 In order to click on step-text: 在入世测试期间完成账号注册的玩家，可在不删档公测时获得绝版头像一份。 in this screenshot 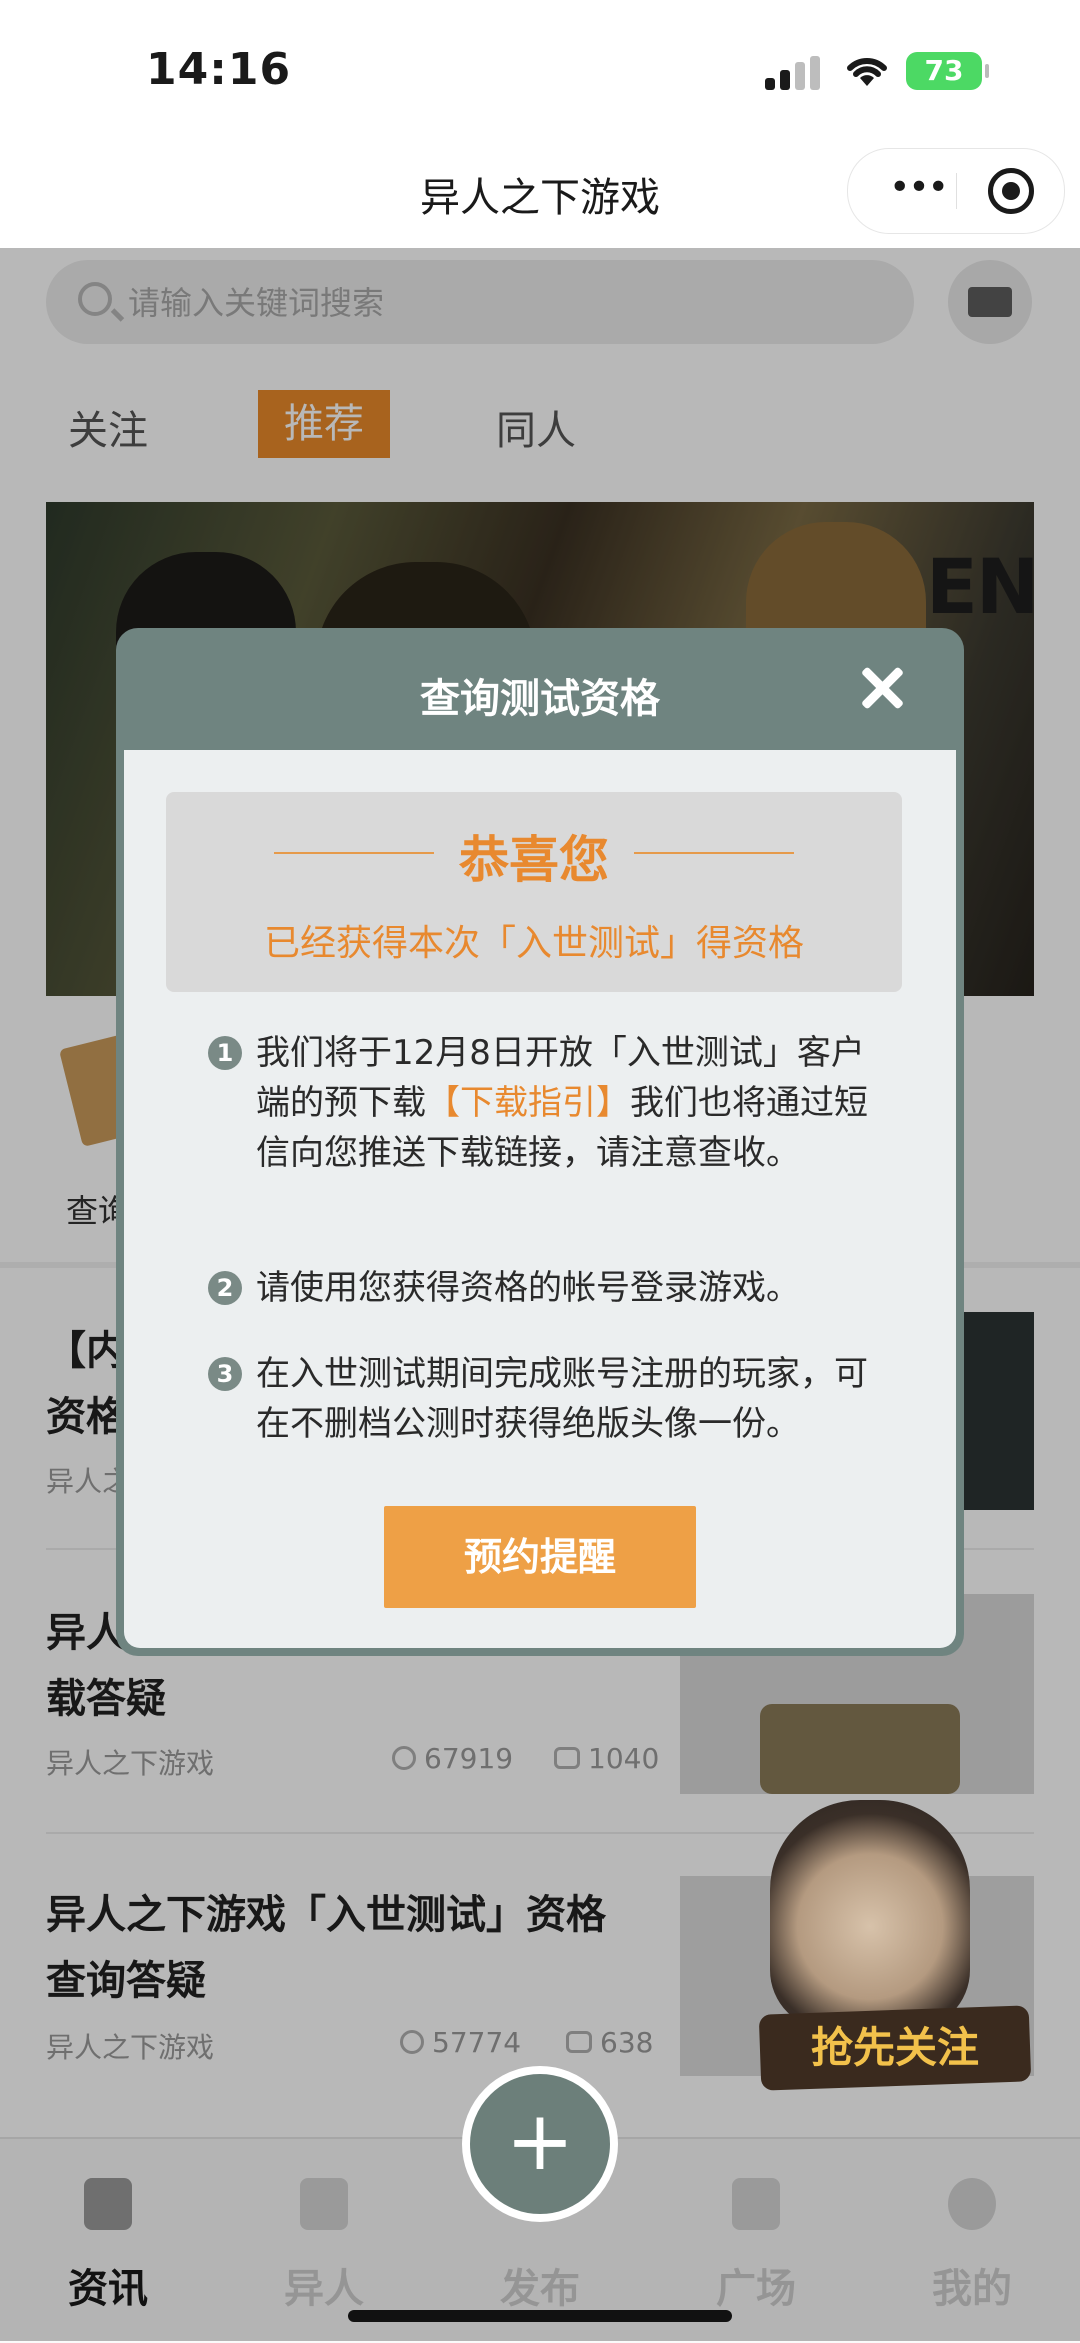, I will do `click(562, 1399)`.